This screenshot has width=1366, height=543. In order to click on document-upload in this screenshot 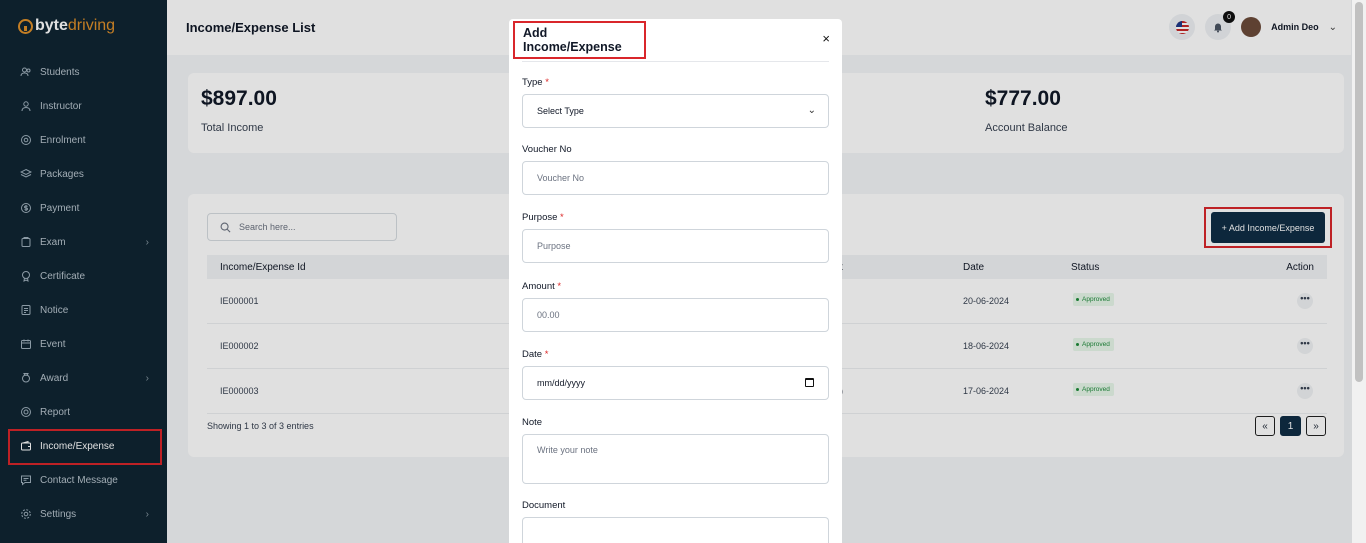, I will do `click(675, 530)`.